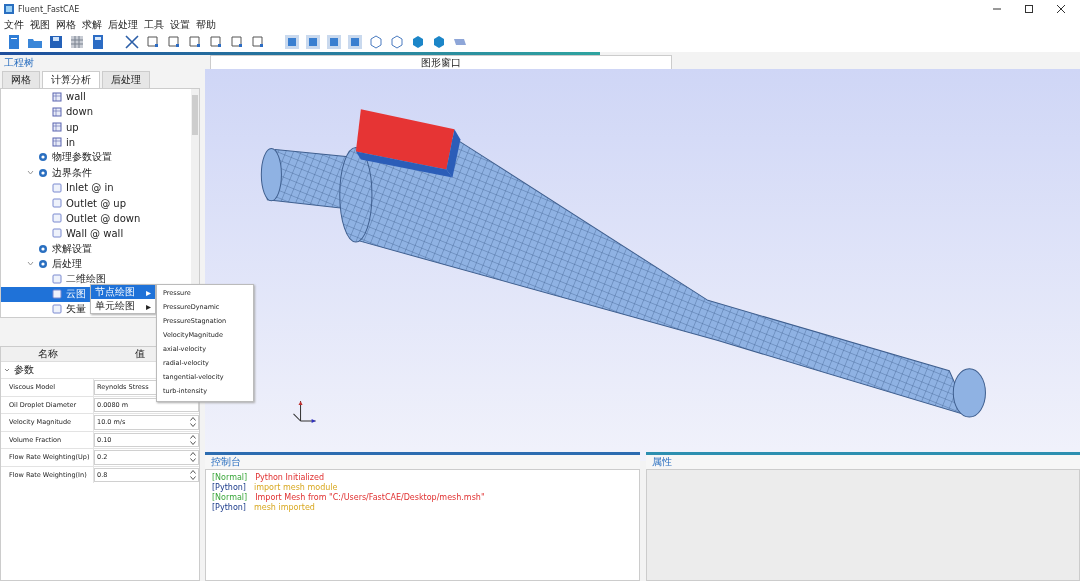 The image size is (1080, 581). Describe the element at coordinates (863, 462) in the screenshot. I see `panel-title: 属性` at that location.